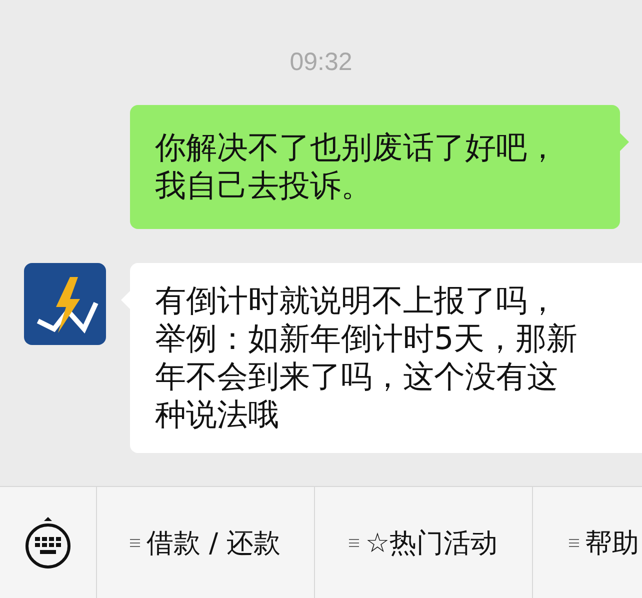 The image size is (642, 598). I want to click on bubble-tail, so click(624, 142).